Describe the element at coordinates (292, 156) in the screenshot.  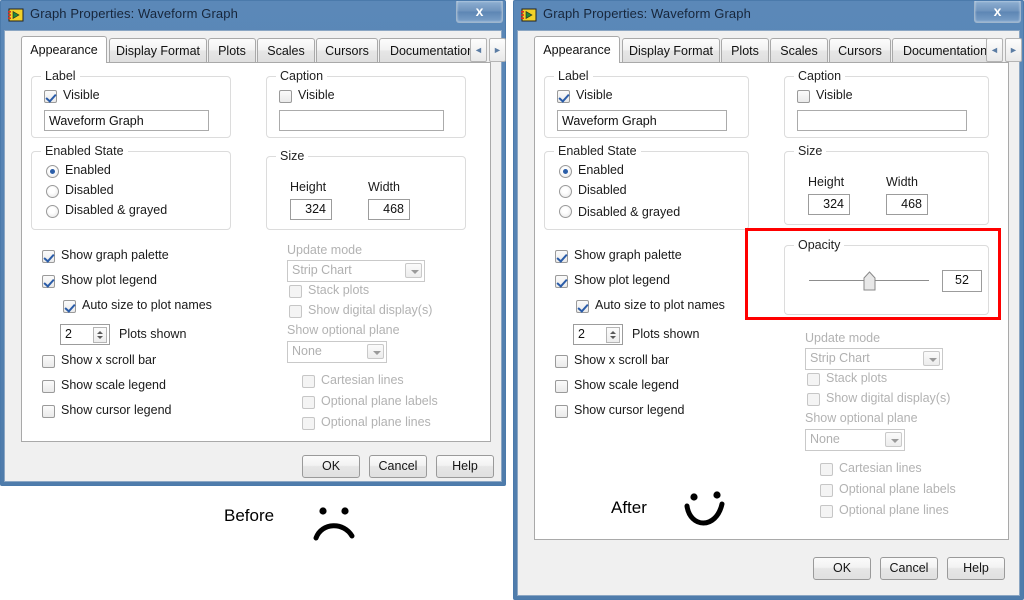
I see `size-group-title: Size` at that location.